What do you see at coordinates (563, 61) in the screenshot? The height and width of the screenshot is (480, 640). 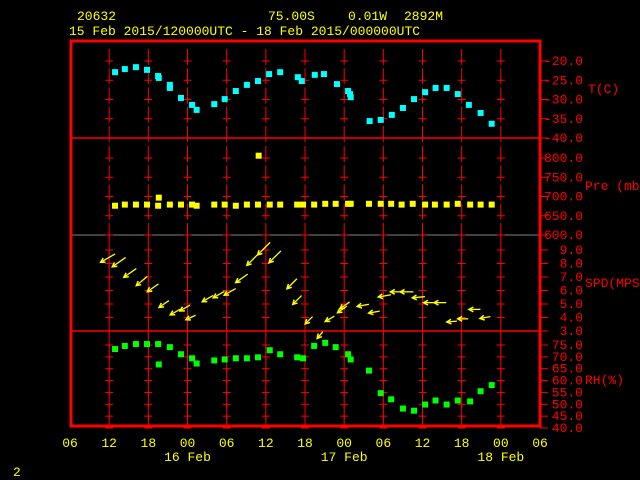 I see `y-tick-label: -20.0` at bounding box center [563, 61].